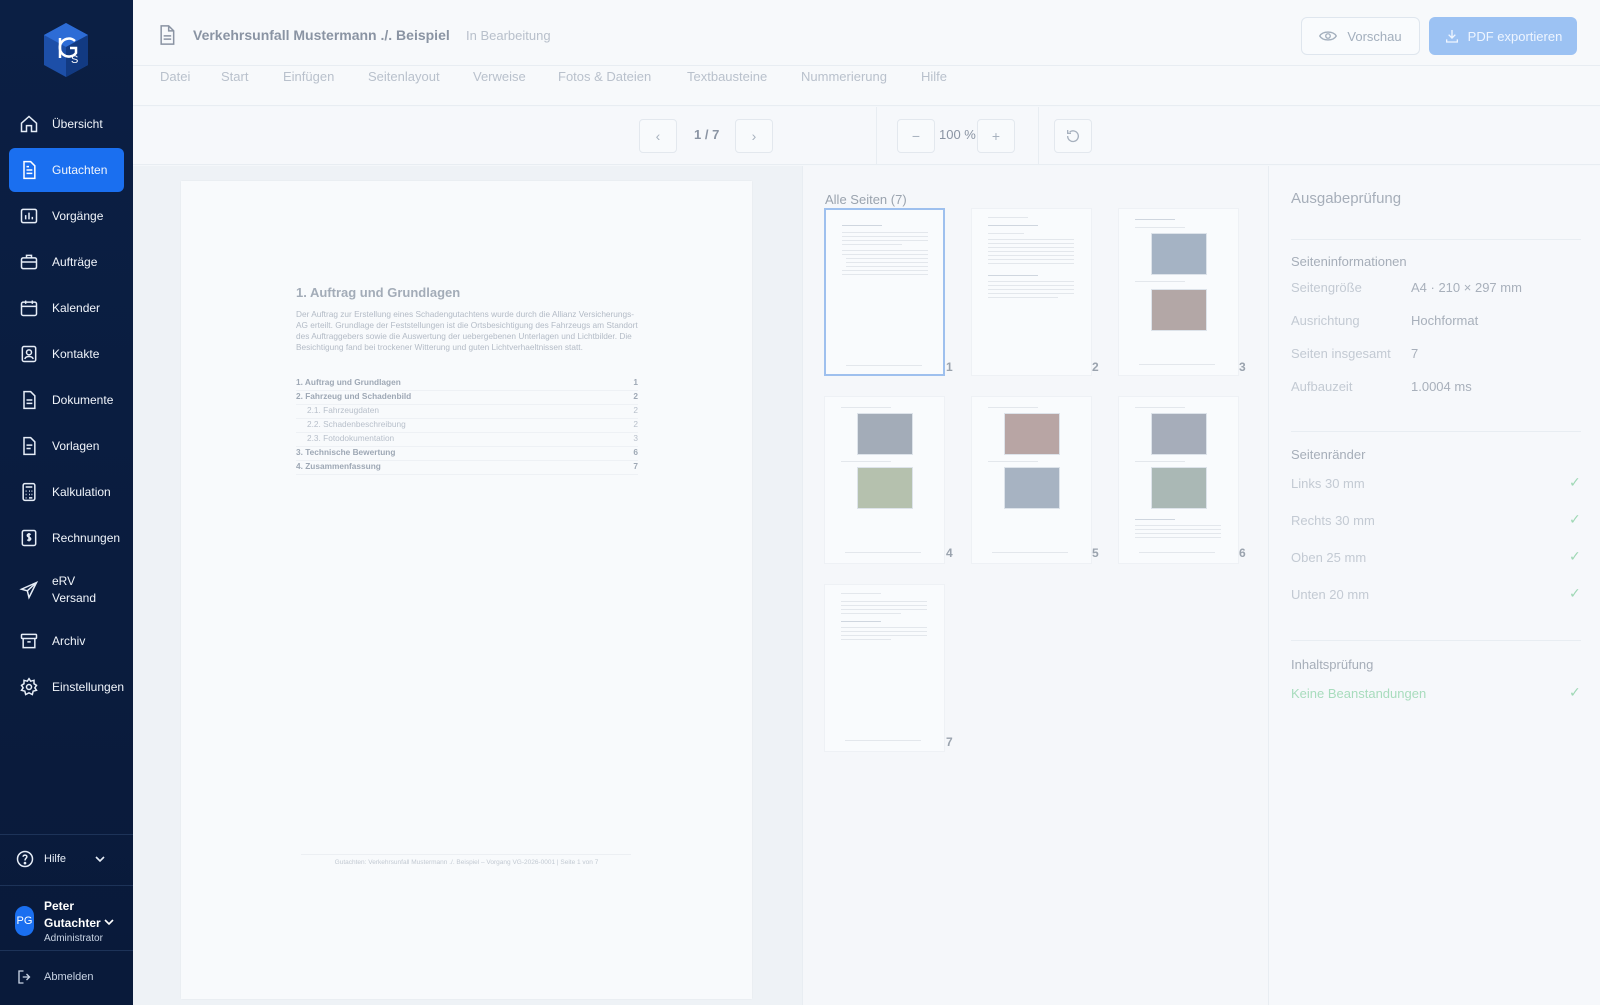 The image size is (1600, 1005). What do you see at coordinates (76, 307) in the screenshot?
I see `sidebar-item-label: Kalender` at bounding box center [76, 307].